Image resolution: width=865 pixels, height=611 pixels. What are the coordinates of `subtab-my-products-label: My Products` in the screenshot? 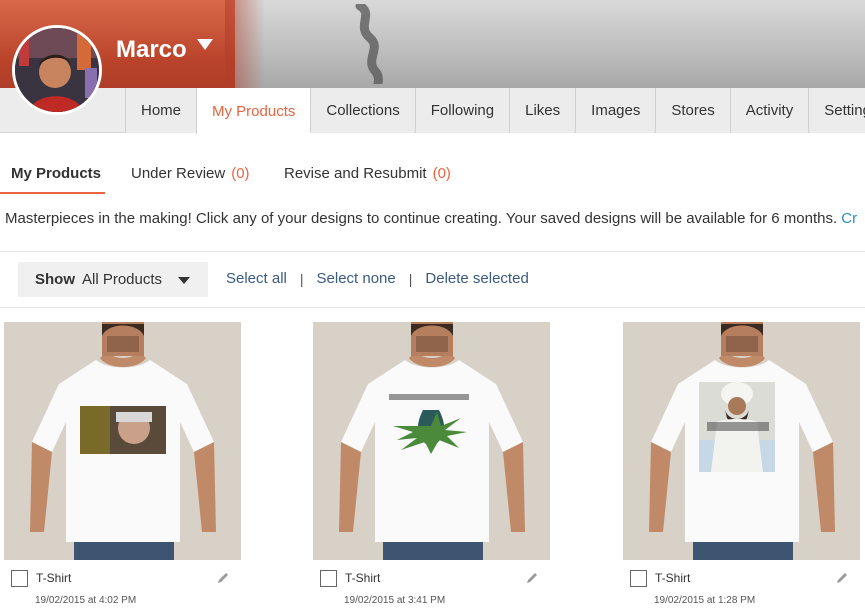 It's located at (56, 173).